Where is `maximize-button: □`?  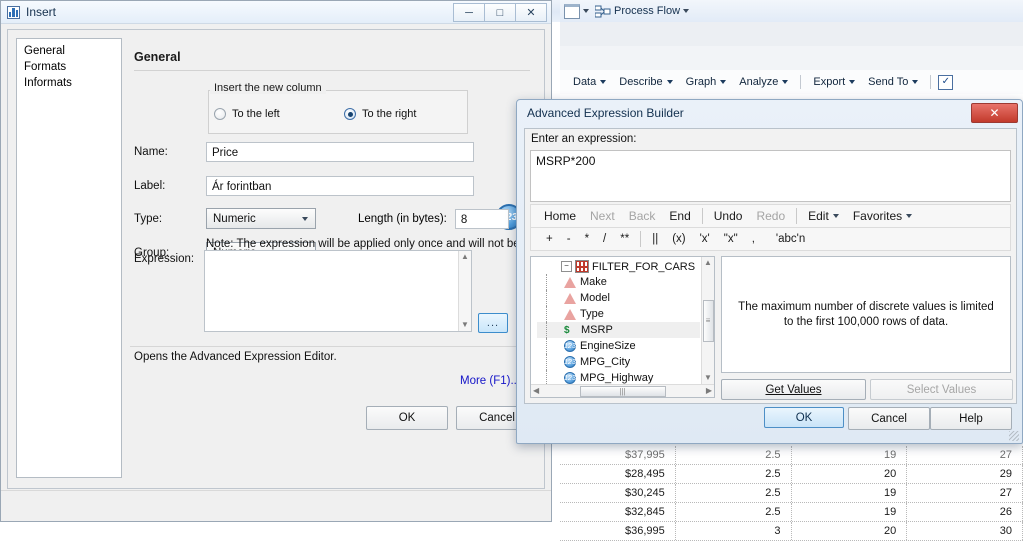
maximize-button: □ is located at coordinates (500, 12).